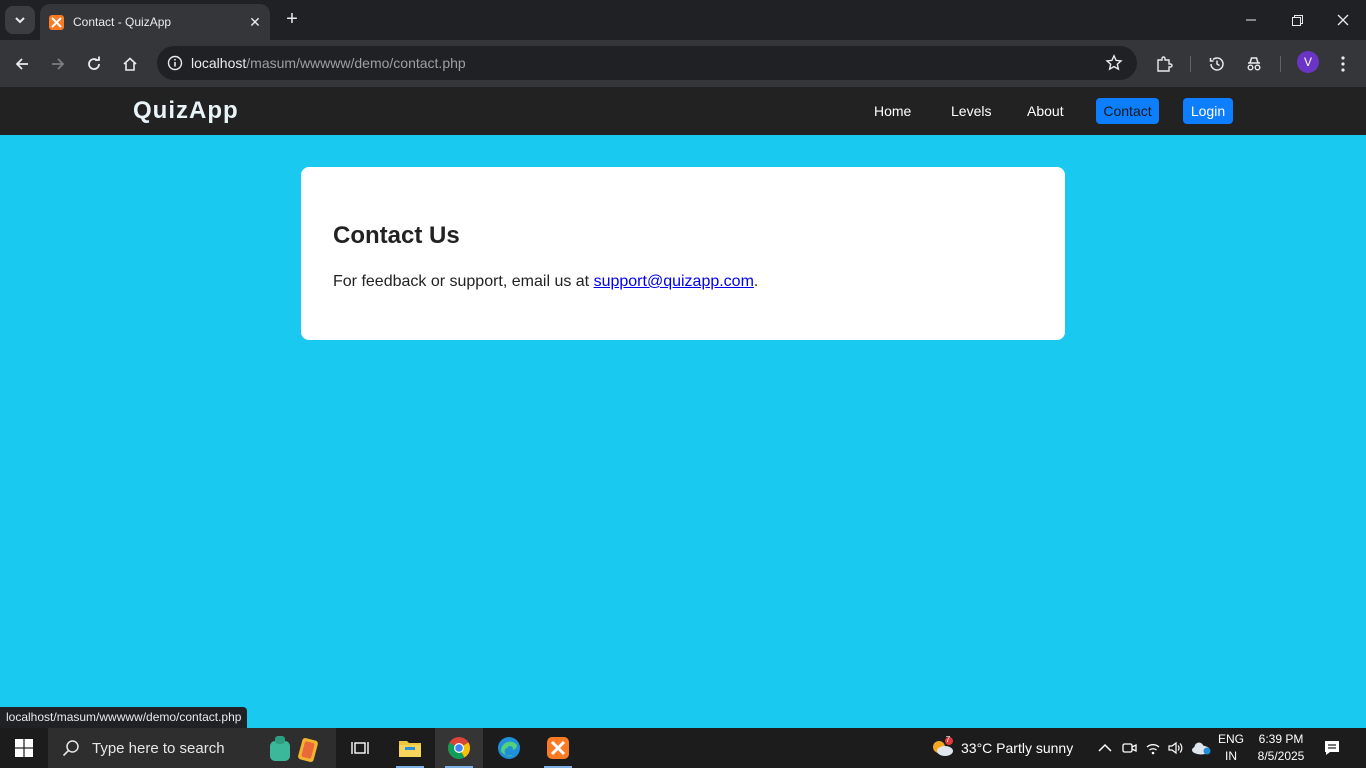  What do you see at coordinates (356, 63) in the screenshot?
I see `url-path: /masum/wwwww/demo/contact.php` at bounding box center [356, 63].